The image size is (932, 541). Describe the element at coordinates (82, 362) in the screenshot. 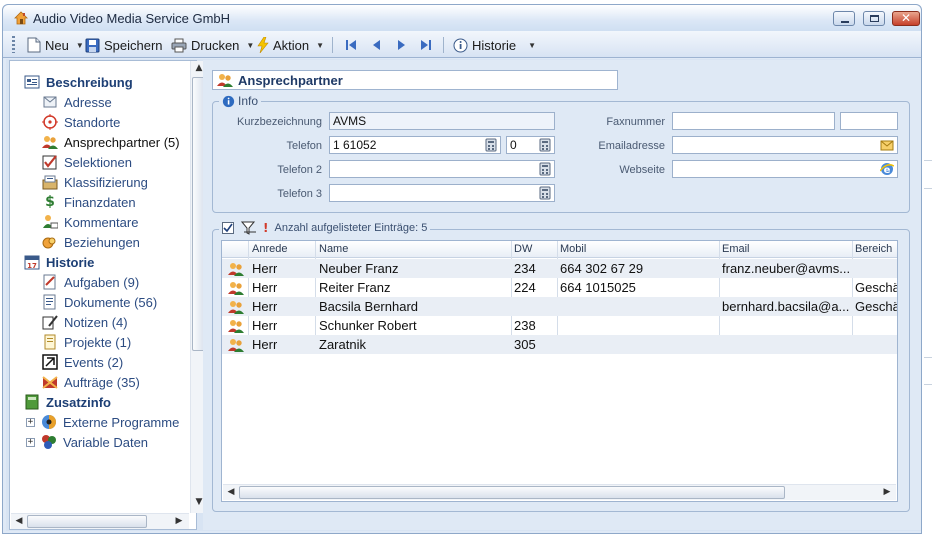

I see `sidebar-item-events: Events (2)` at that location.